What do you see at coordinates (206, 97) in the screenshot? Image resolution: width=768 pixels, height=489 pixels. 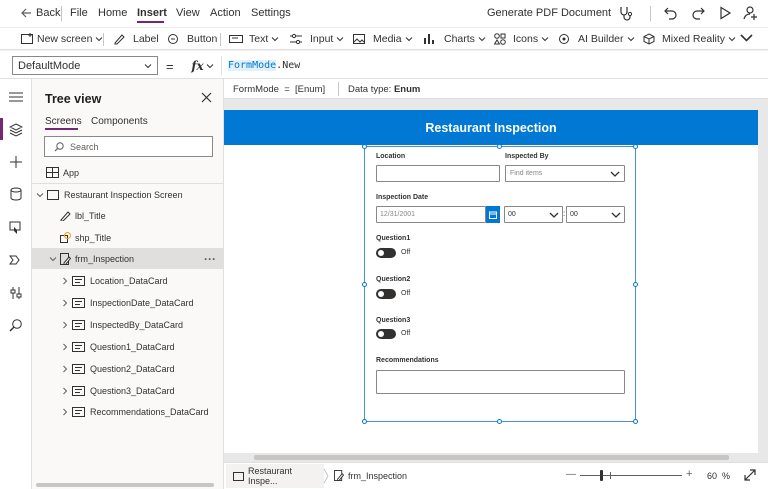 I see `close-tree-button` at bounding box center [206, 97].